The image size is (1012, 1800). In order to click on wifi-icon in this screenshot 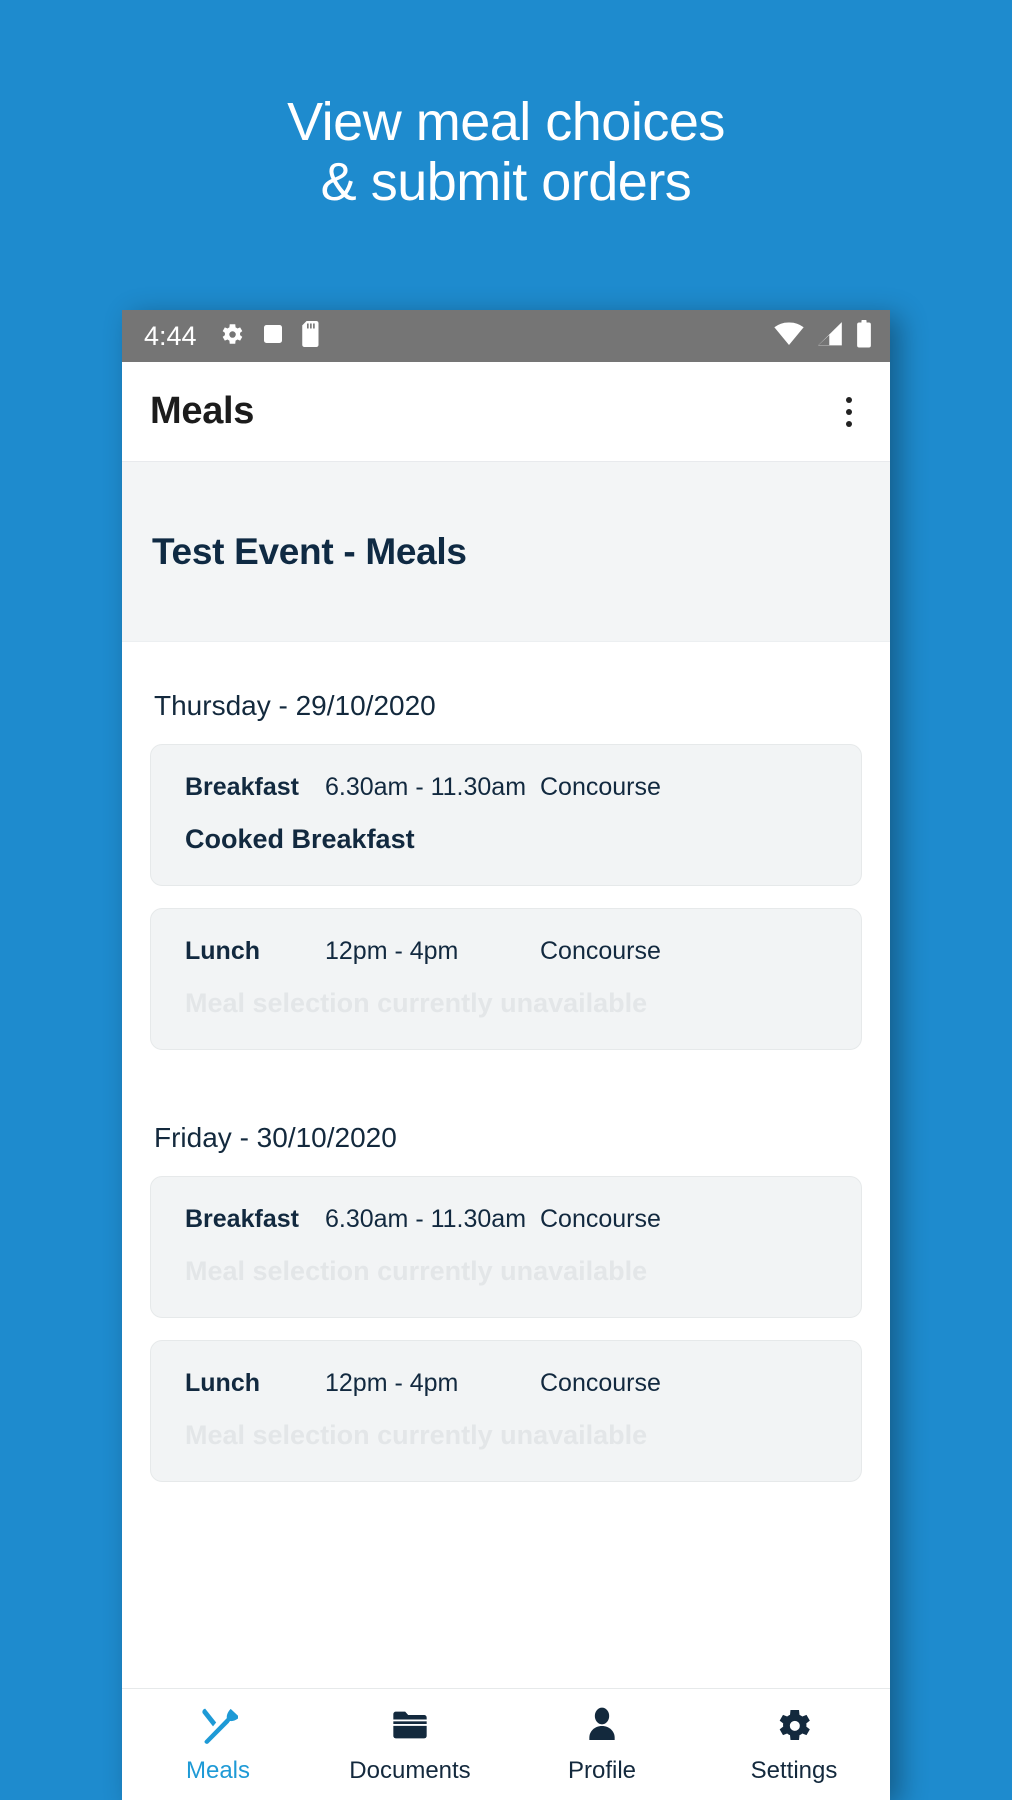, I will do `click(789, 336)`.